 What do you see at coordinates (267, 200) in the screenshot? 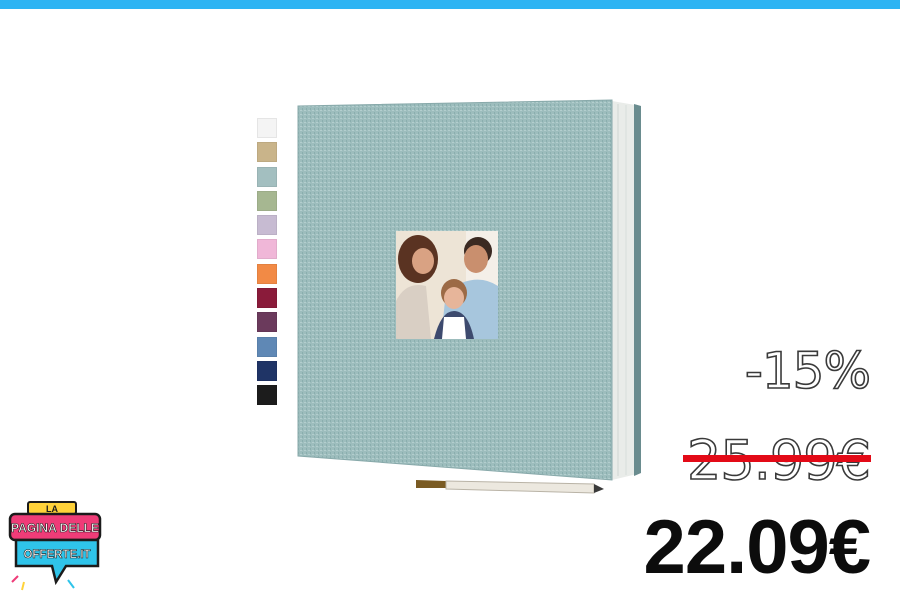
I see `color-swatch-sage-green` at bounding box center [267, 200].